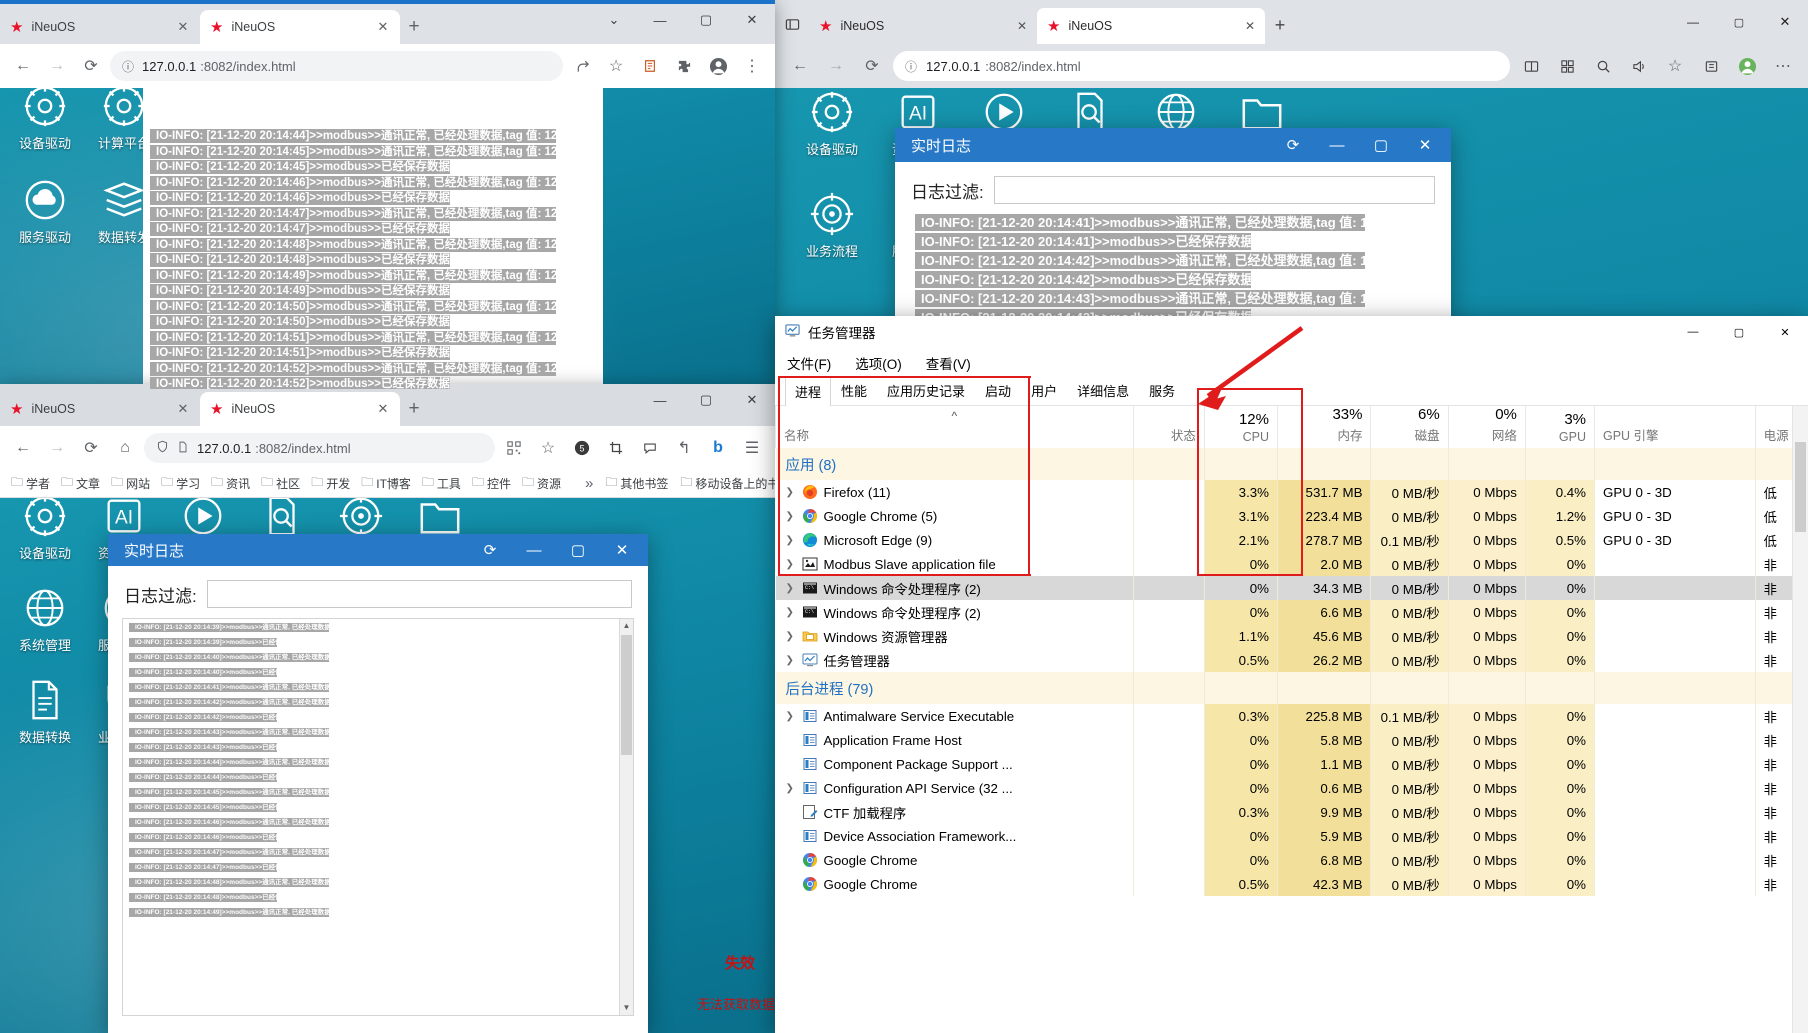 The image size is (1808, 1033). What do you see at coordinates (1381, 145) in the screenshot?
I see `log-dialog-top-maximize: ▢` at bounding box center [1381, 145].